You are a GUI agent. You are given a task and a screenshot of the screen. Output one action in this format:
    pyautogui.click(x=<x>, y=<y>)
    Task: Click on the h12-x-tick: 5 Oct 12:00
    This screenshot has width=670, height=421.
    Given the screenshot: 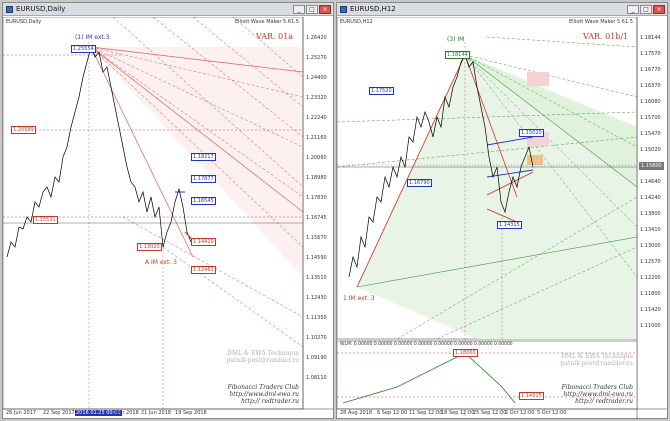 What is the action you would take?
    pyautogui.click(x=552, y=413)
    